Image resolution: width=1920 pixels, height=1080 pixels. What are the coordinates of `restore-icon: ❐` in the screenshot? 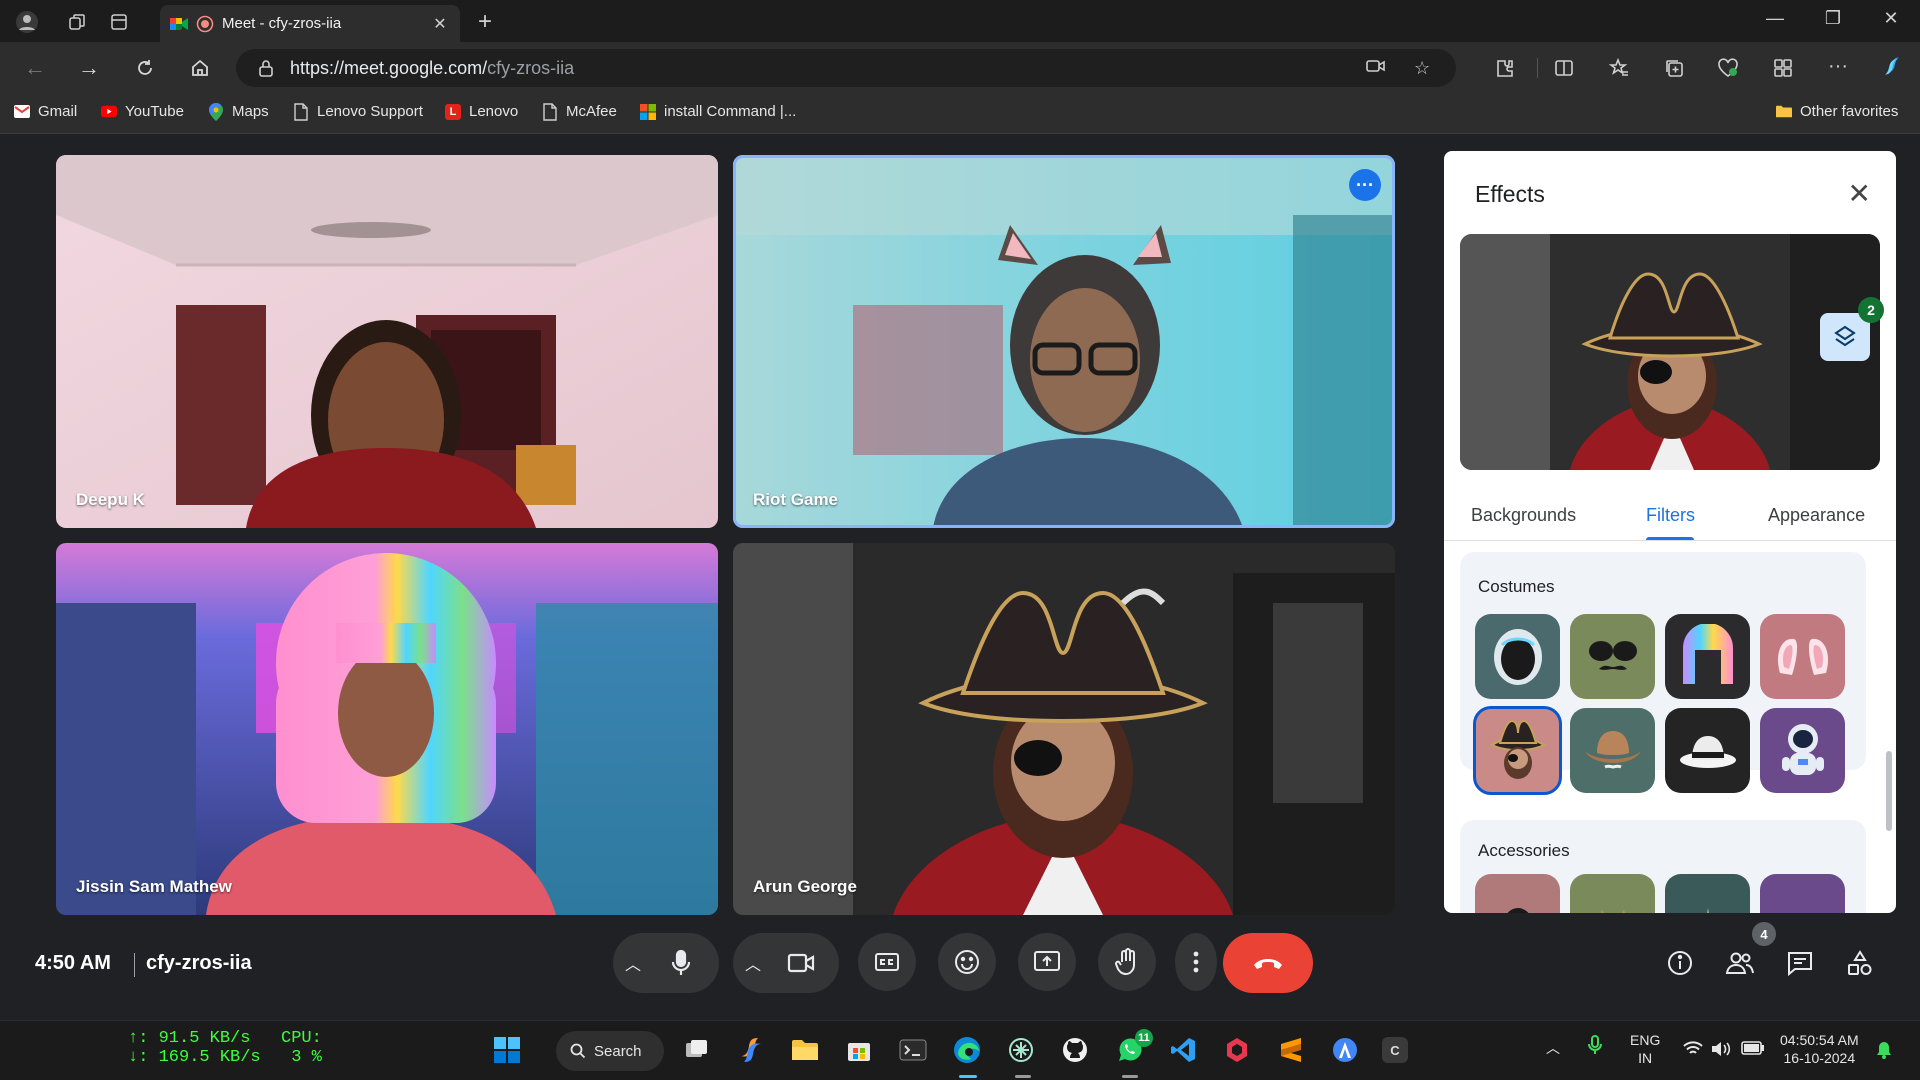 It's located at (1833, 18).